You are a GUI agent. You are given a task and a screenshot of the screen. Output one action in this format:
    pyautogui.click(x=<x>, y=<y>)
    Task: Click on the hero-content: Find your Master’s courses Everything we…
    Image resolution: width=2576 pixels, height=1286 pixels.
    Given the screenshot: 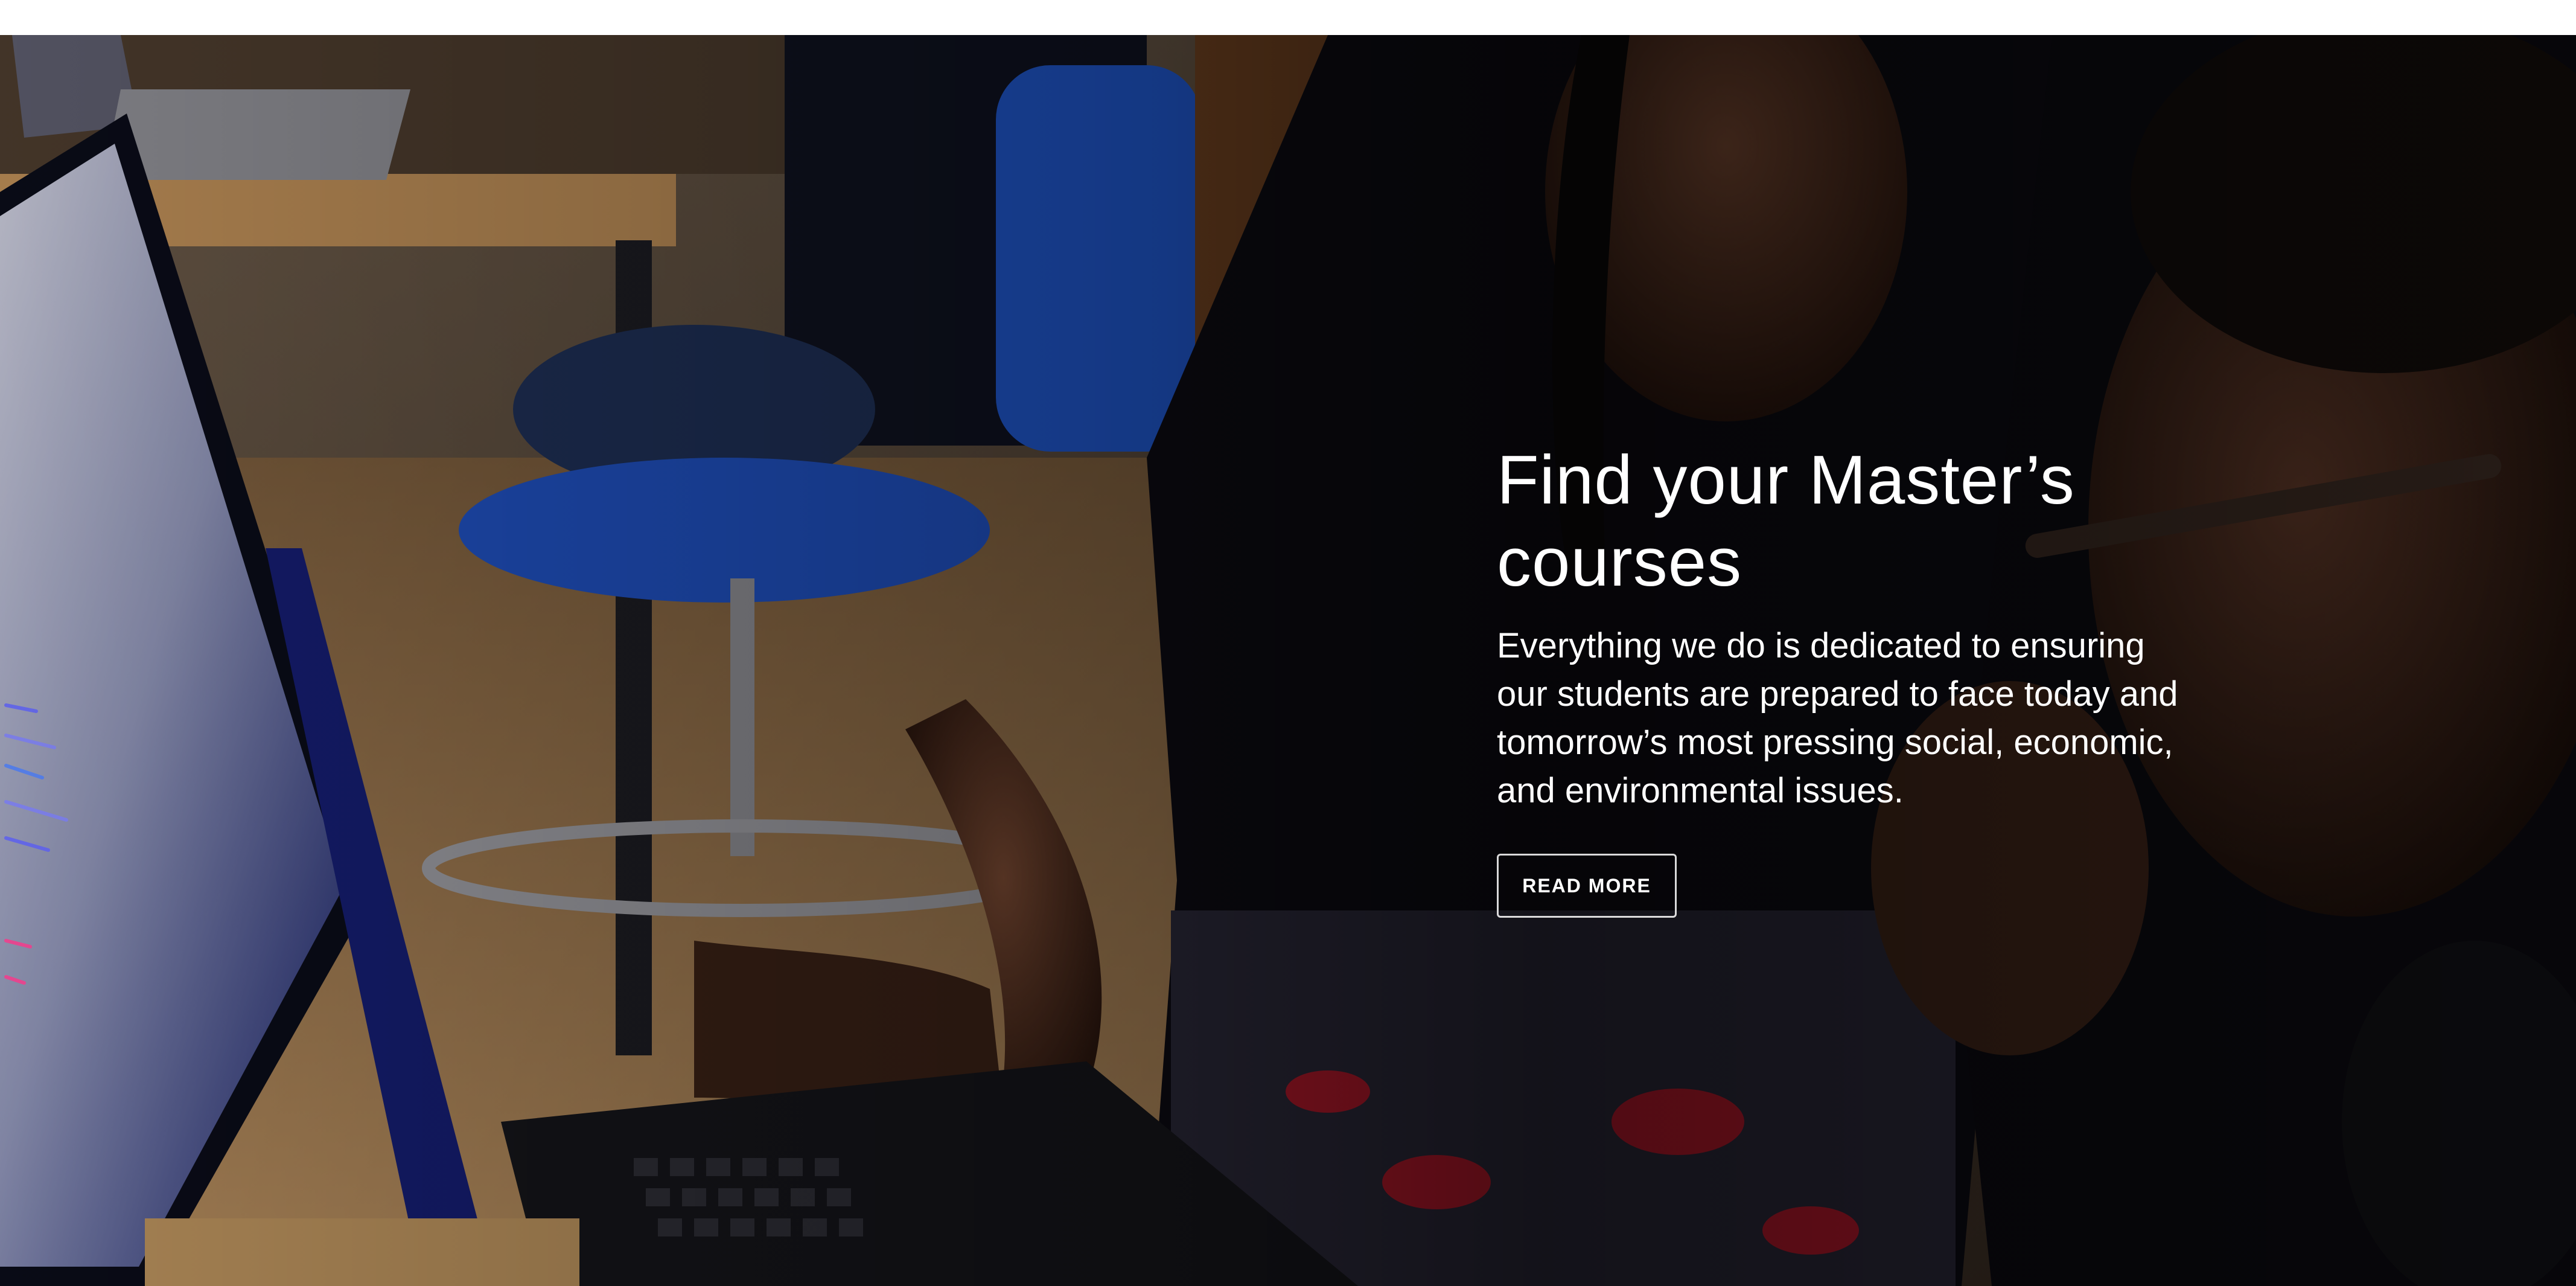 What is the action you would take?
    pyautogui.click(x=1850, y=679)
    